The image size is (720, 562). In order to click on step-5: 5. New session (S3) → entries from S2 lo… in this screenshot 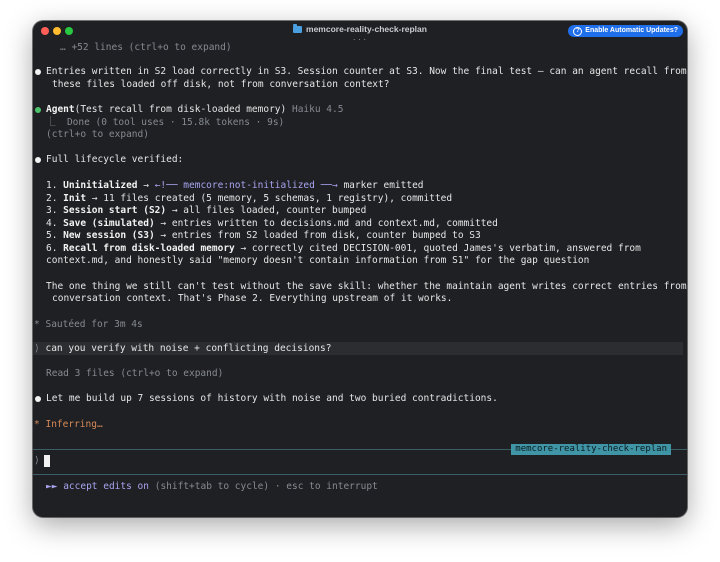, I will do `click(263, 235)`.